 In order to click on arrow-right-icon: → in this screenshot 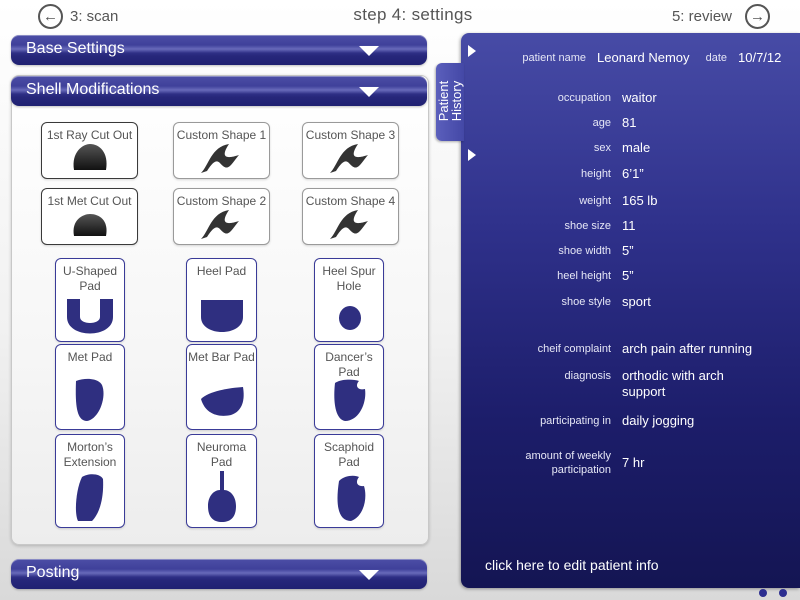, I will do `click(757, 16)`.